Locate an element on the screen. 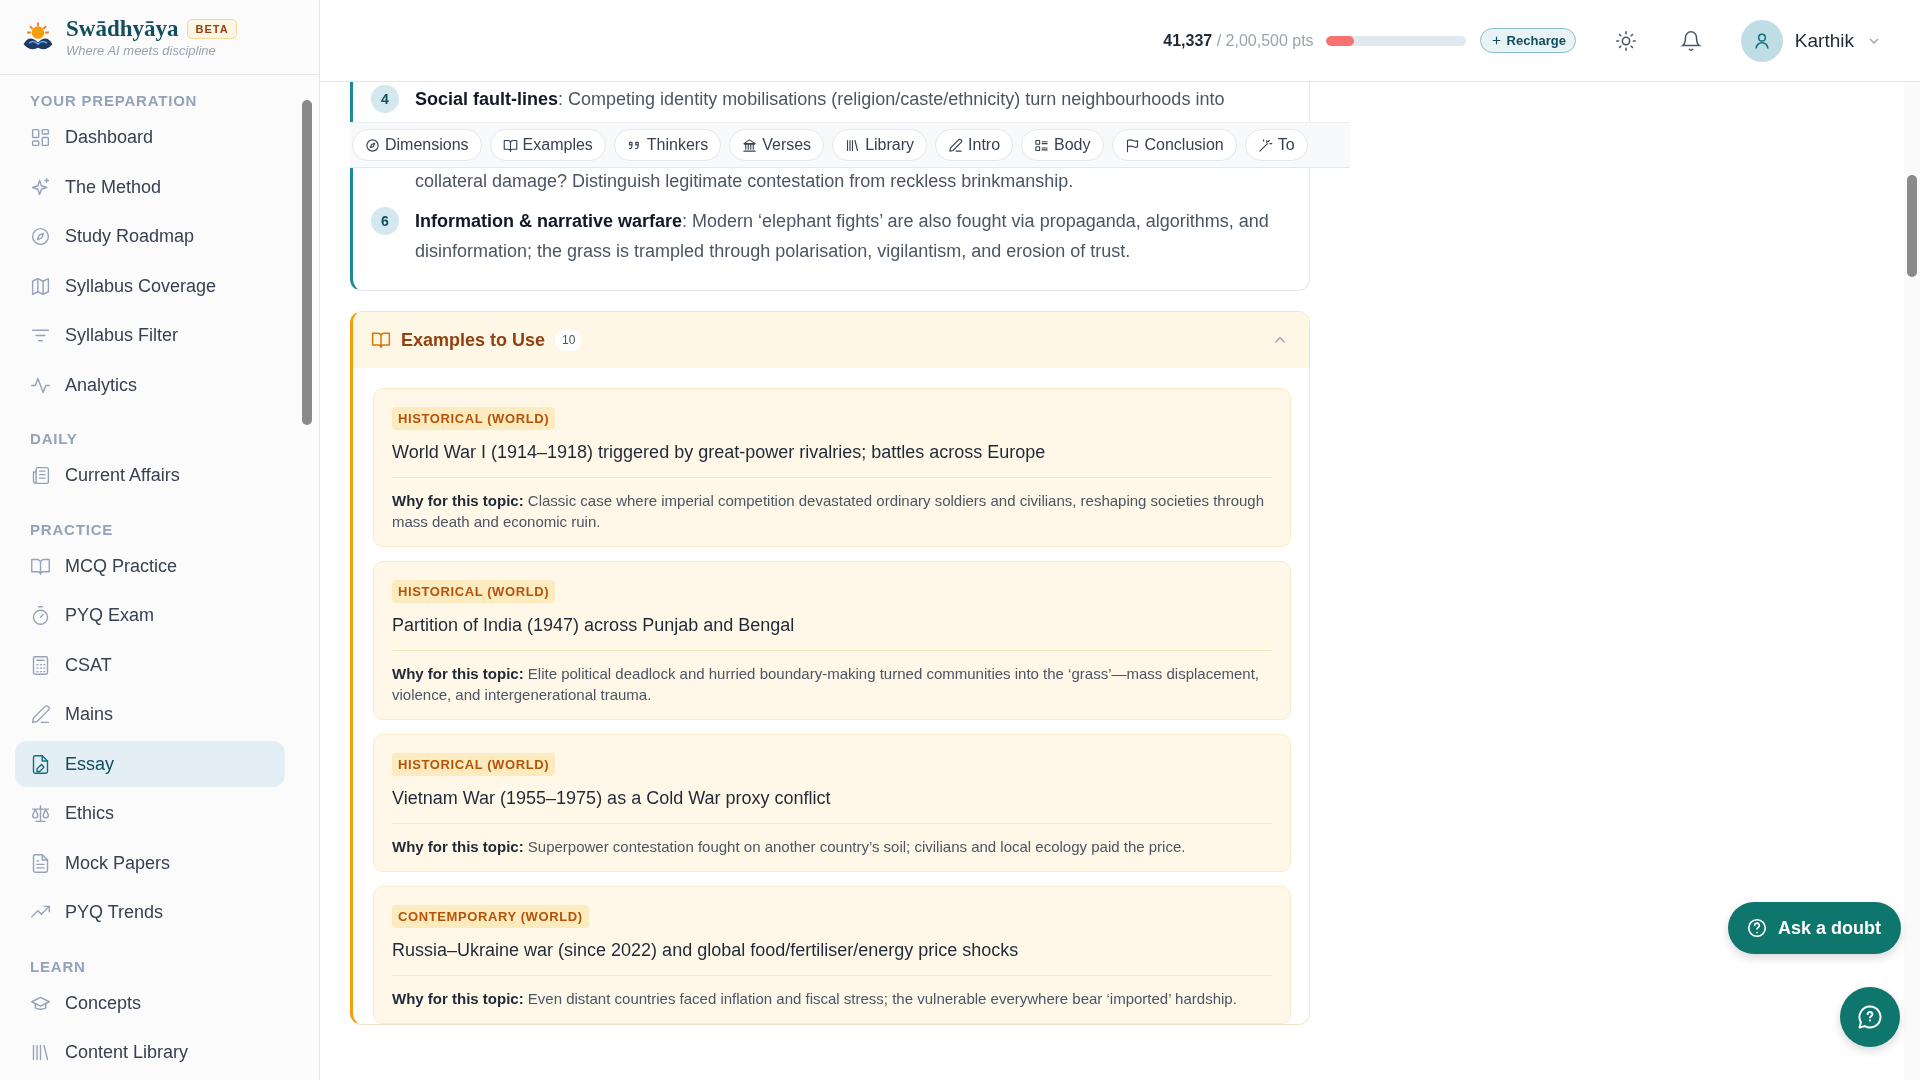 This screenshot has width=1920, height=1080. chat-button is located at coordinates (1870, 1017).